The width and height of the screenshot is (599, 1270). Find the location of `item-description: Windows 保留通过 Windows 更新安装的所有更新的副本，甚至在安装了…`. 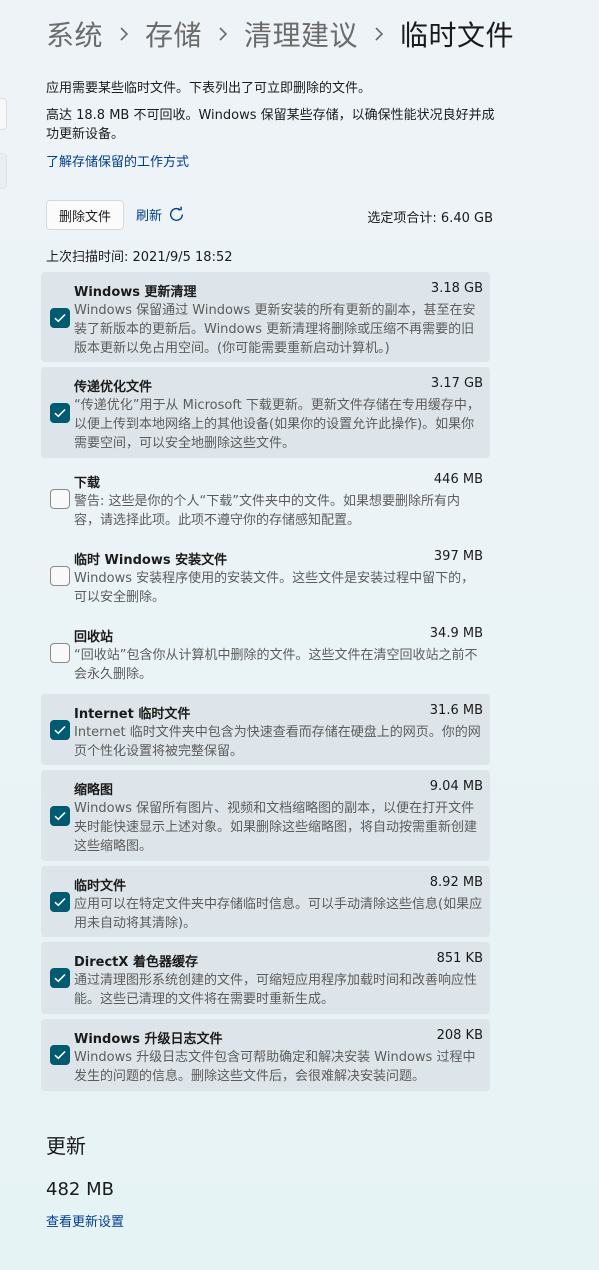

item-description: Windows 保留通过 Windows 更新安装的所有更新的副本，甚至在安装了… is located at coordinates (275, 329).